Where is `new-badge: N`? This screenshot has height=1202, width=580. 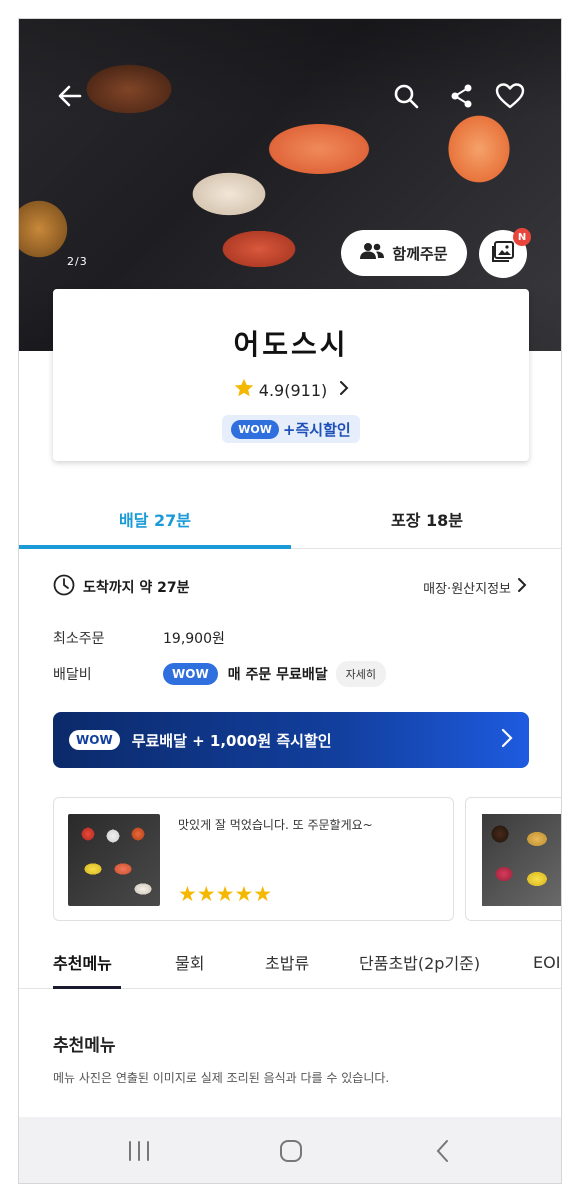 new-badge: N is located at coordinates (522, 237).